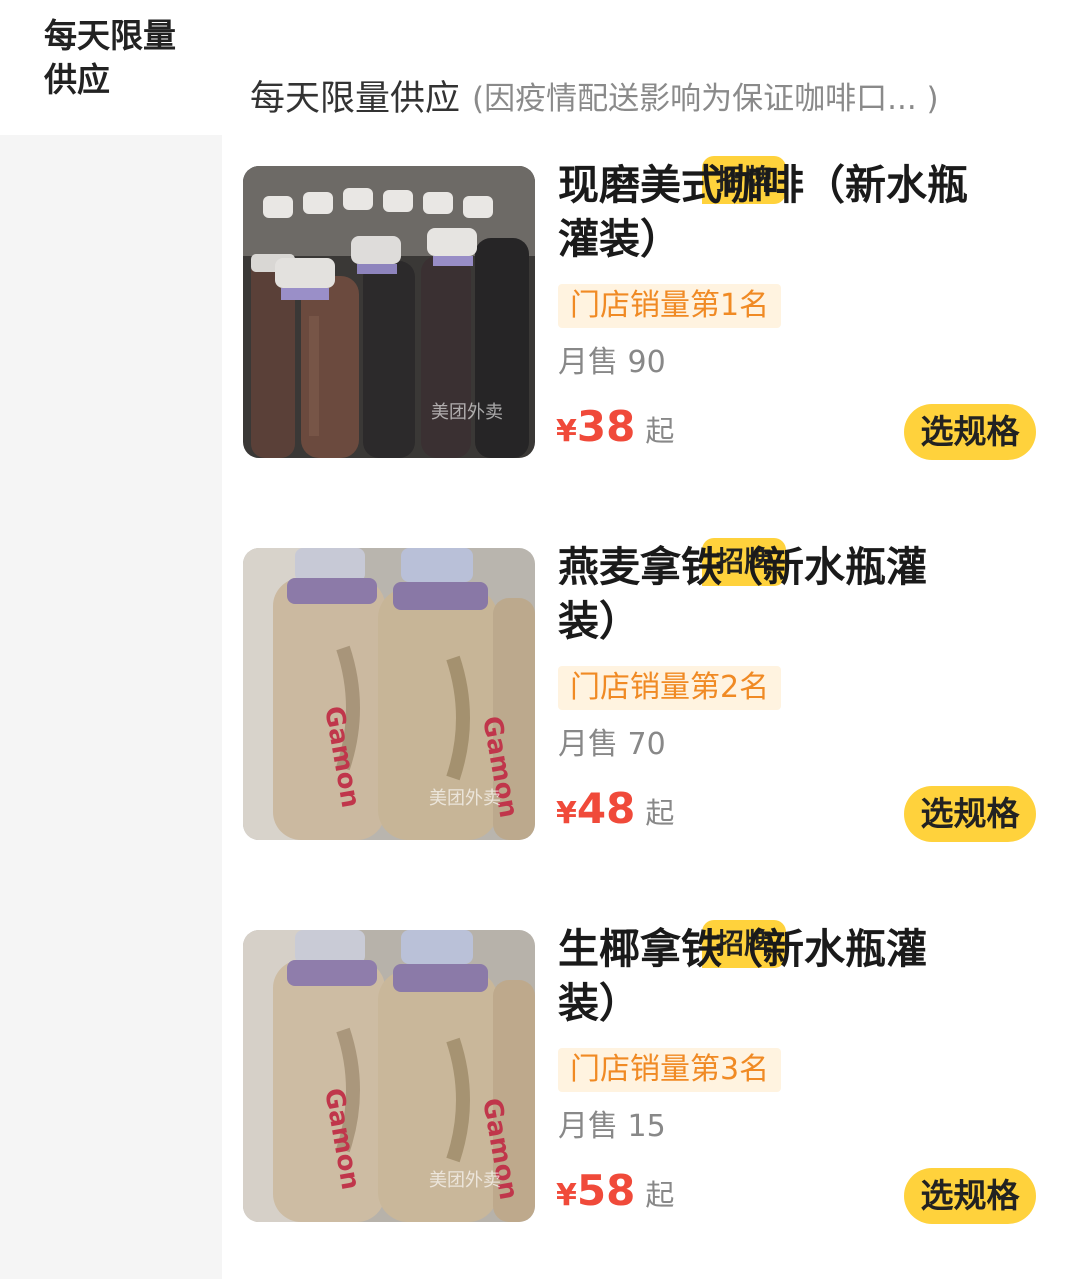 This screenshot has height=1279, width=1080. I want to click on product-price: ¥48 起, so click(615, 808).